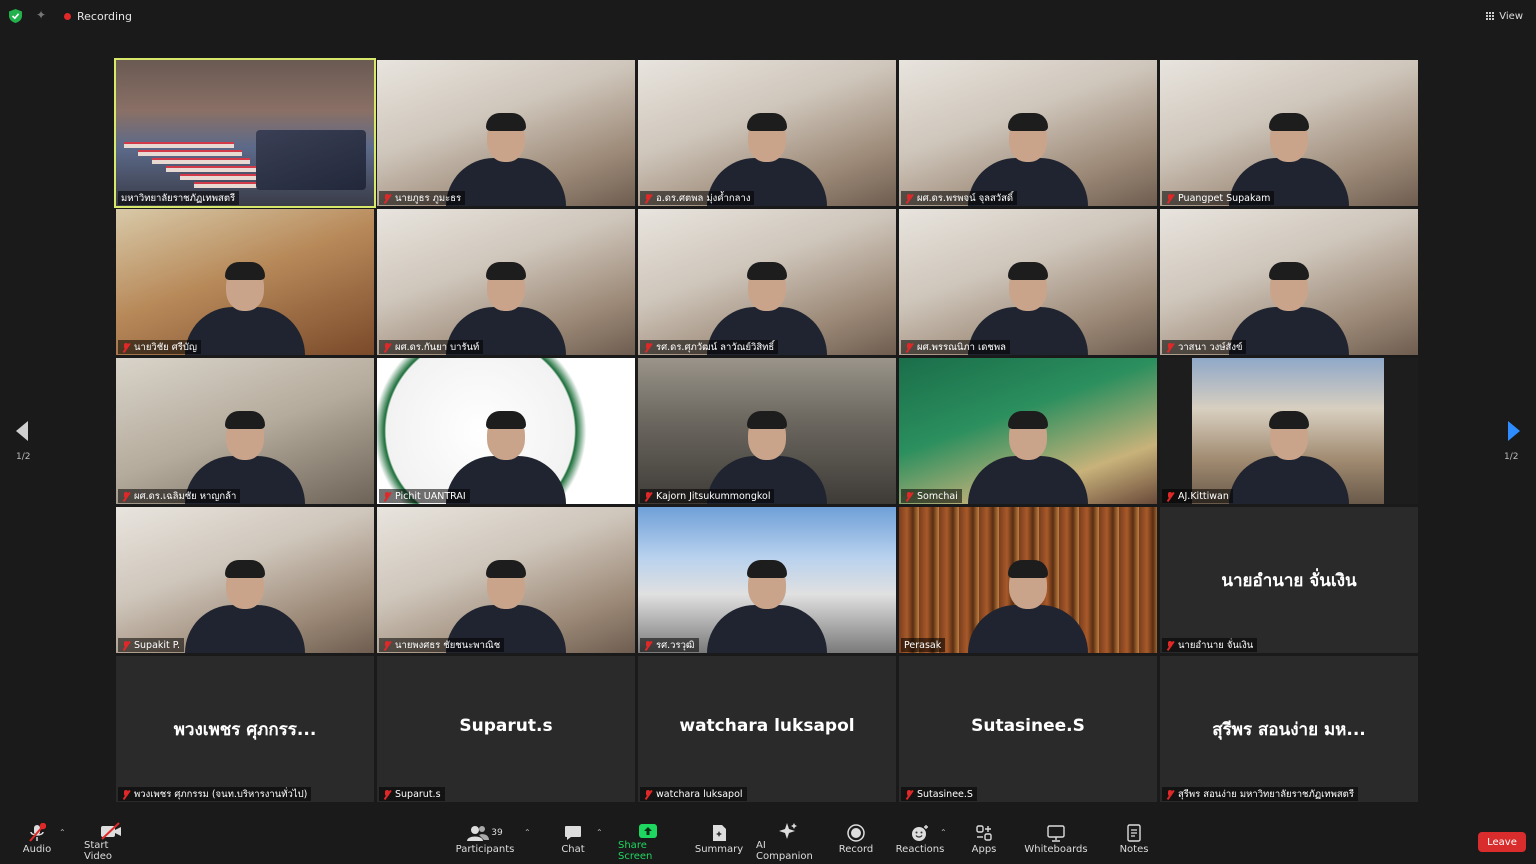  What do you see at coordinates (99, 16) in the screenshot?
I see `recording-indicator: Recording` at bounding box center [99, 16].